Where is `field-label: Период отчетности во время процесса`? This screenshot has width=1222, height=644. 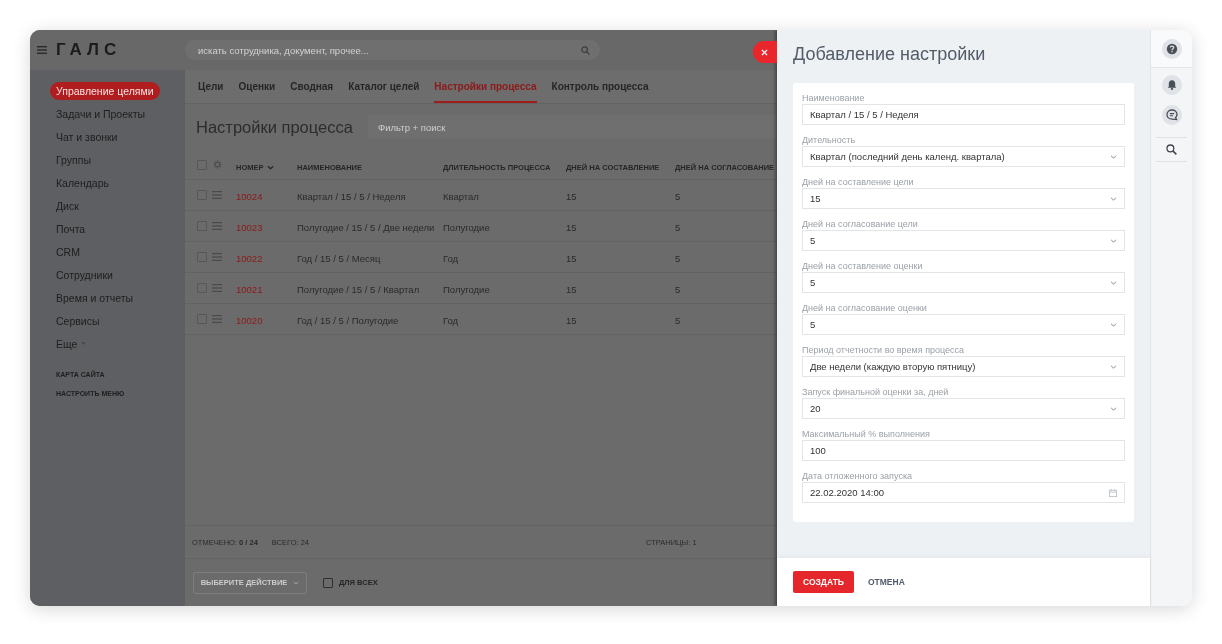
field-label: Период отчетности во время процесса is located at coordinates (883, 349).